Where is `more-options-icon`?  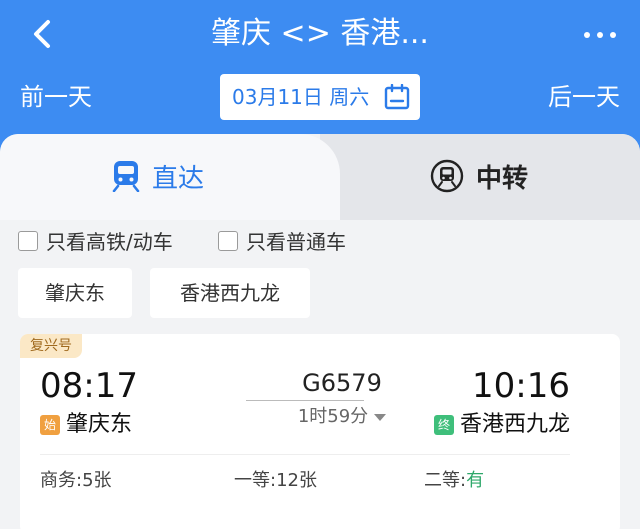
more-options-icon is located at coordinates (600, 34).